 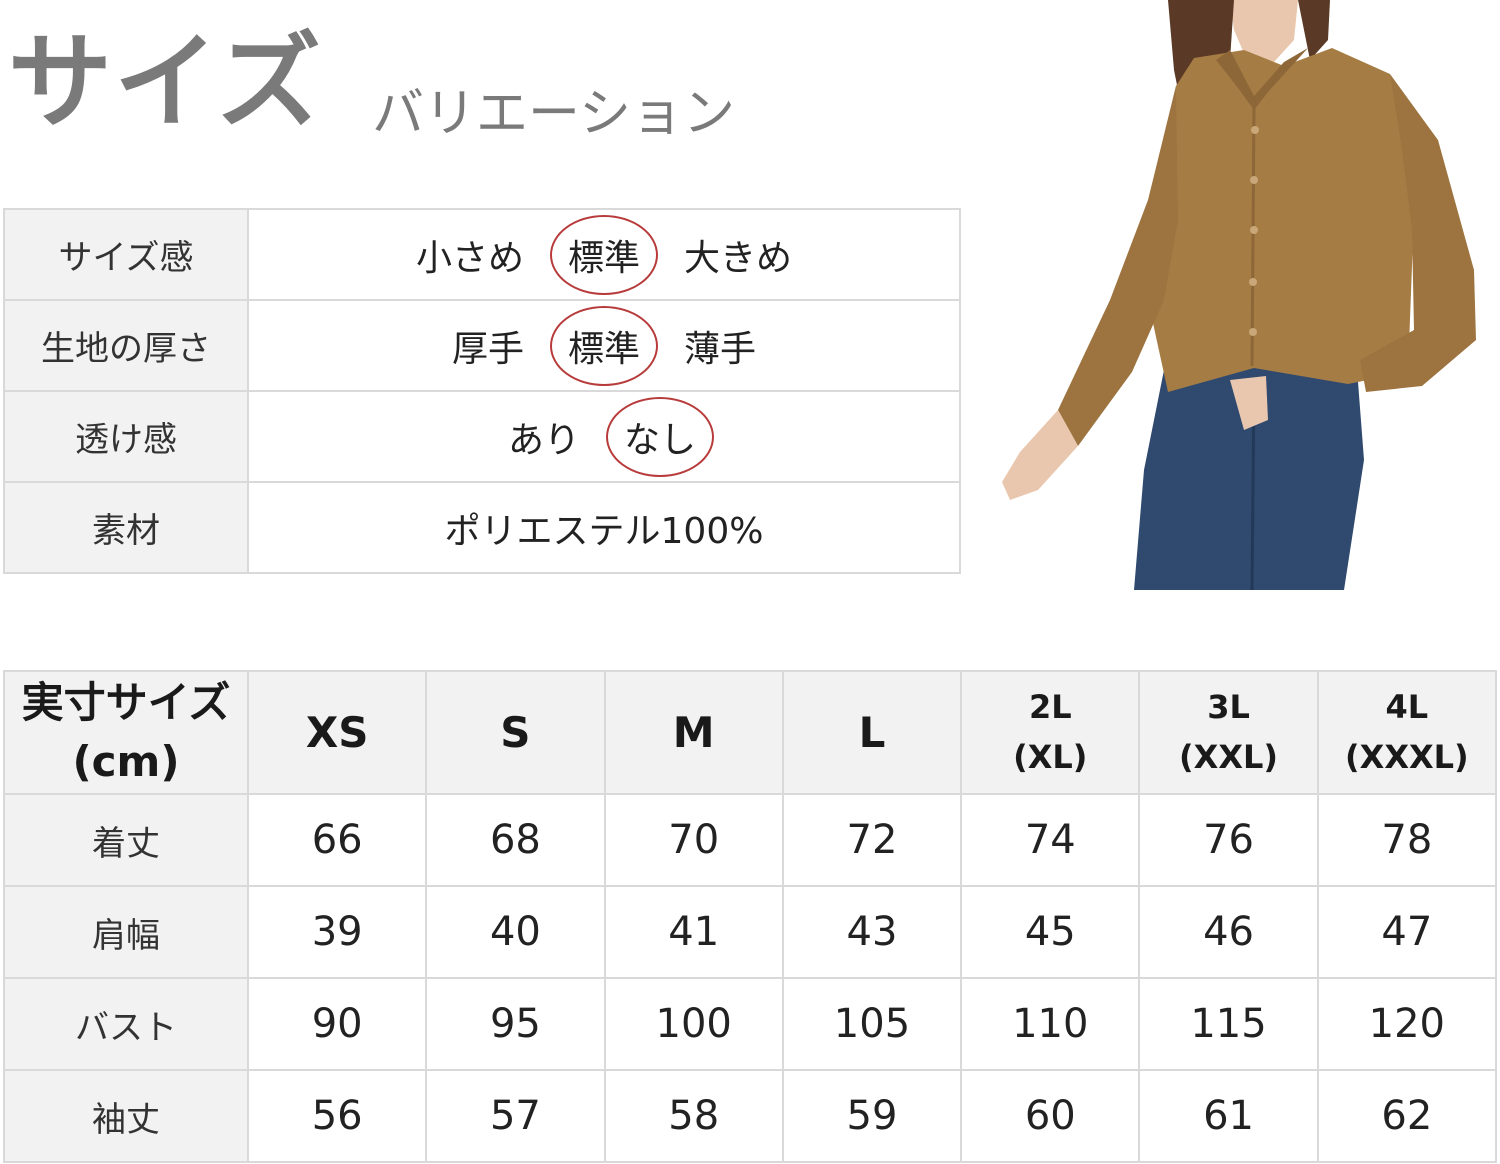 I want to click on attr-value: ポリエステル100%, so click(x=604, y=527).